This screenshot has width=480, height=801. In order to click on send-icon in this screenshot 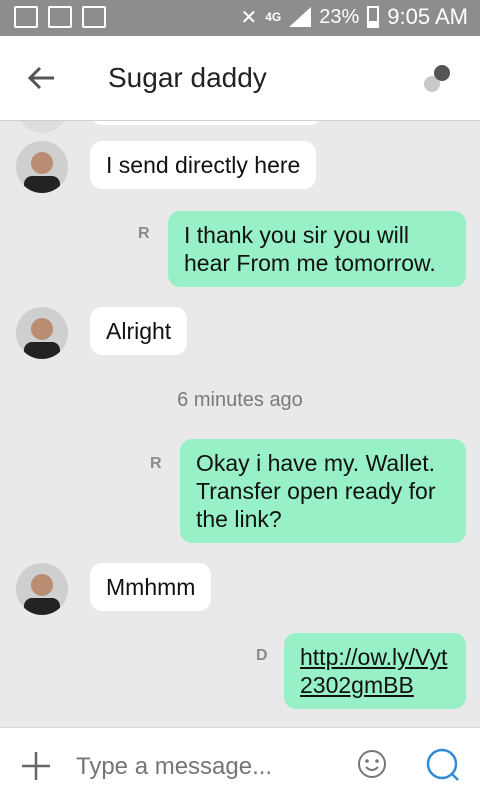, I will do `click(443, 765)`.